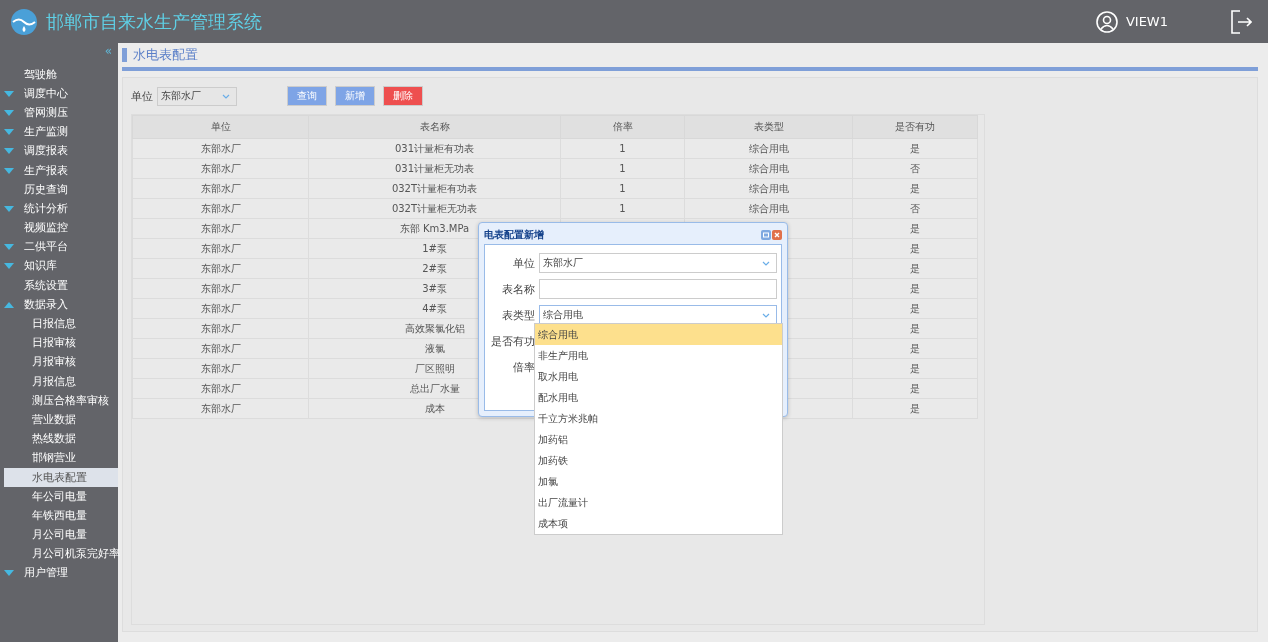 The image size is (1268, 642). I want to click on column-header: 单位, so click(220, 127).